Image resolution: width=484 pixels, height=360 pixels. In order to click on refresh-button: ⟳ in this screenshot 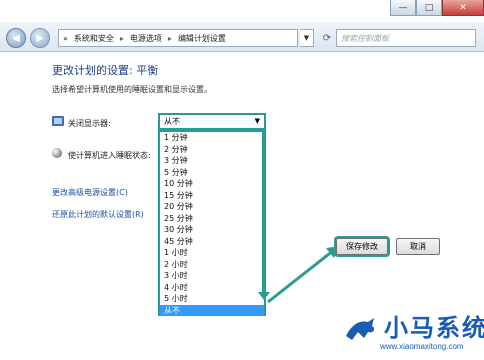, I will do `click(327, 38)`.